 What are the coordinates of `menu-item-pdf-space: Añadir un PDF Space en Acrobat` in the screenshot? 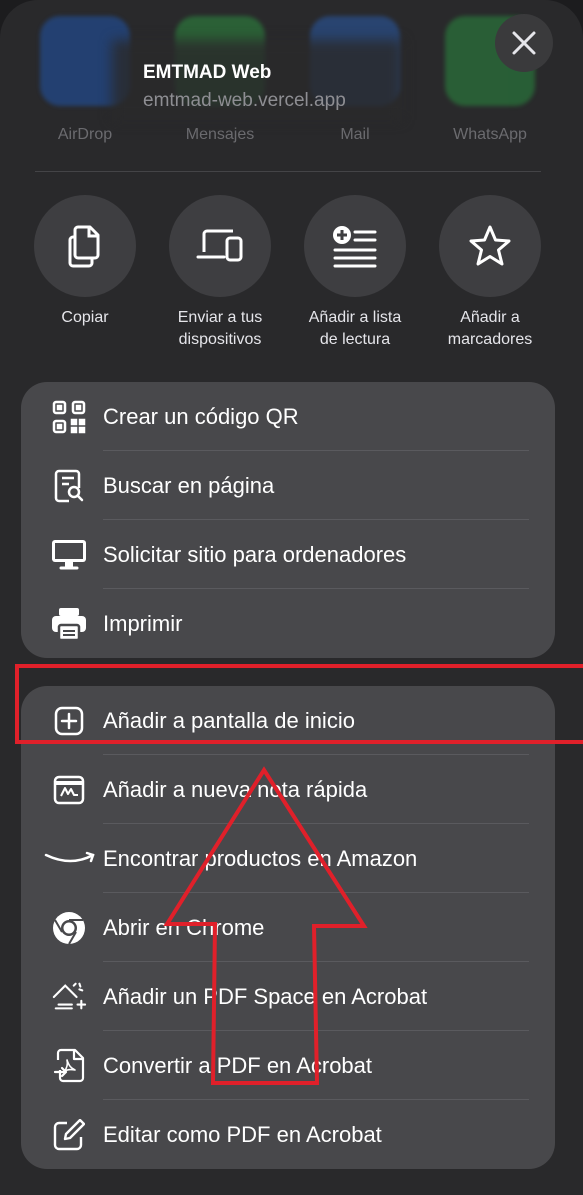 It's located at (288, 996).